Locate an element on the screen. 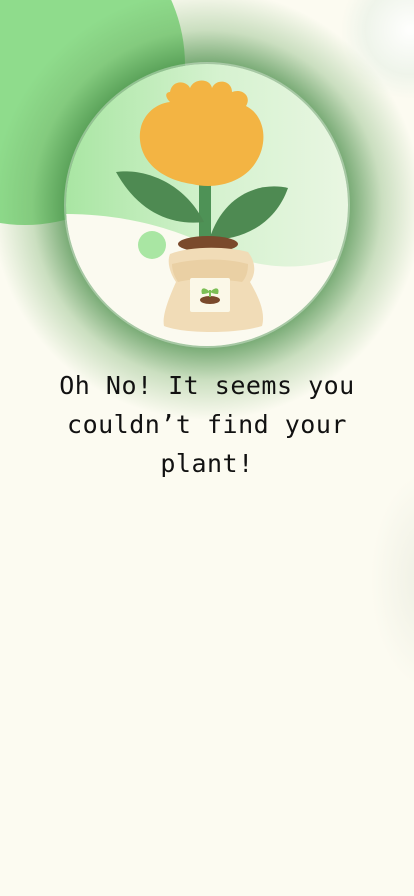  label-soil is located at coordinates (210, 300).